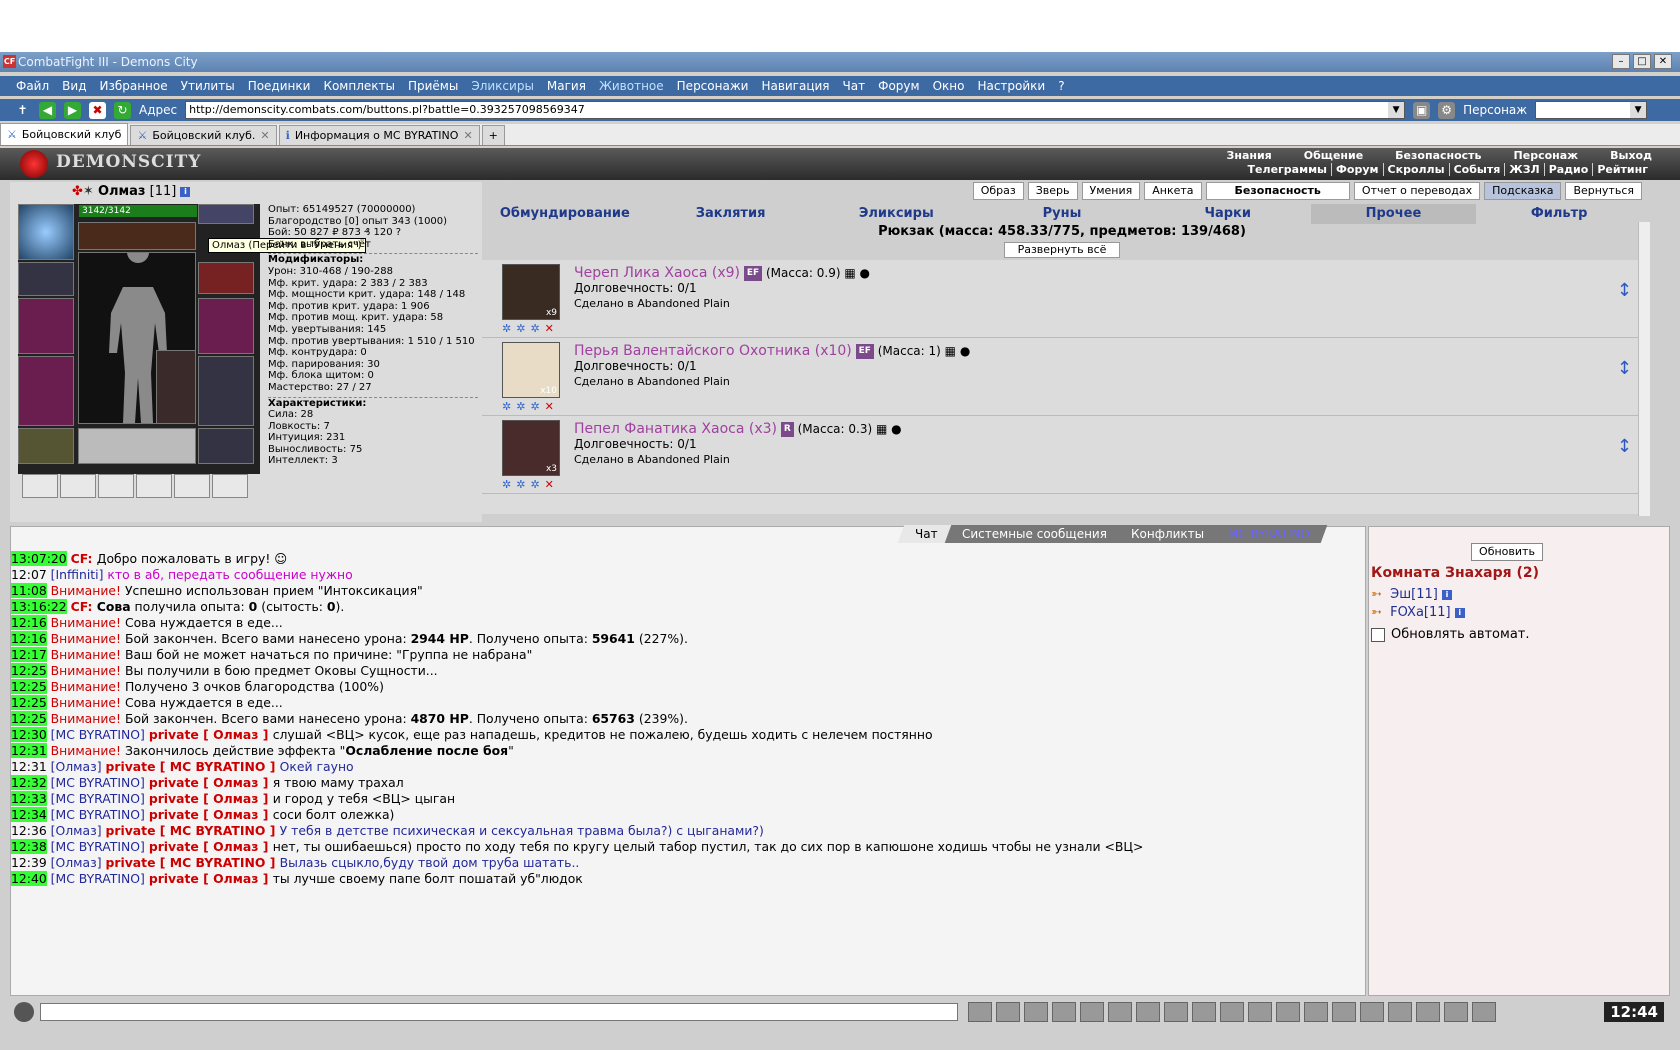 Image resolution: width=1680 pixels, height=1050 pixels. I want to click on fight-icon, so click(1092, 1012).